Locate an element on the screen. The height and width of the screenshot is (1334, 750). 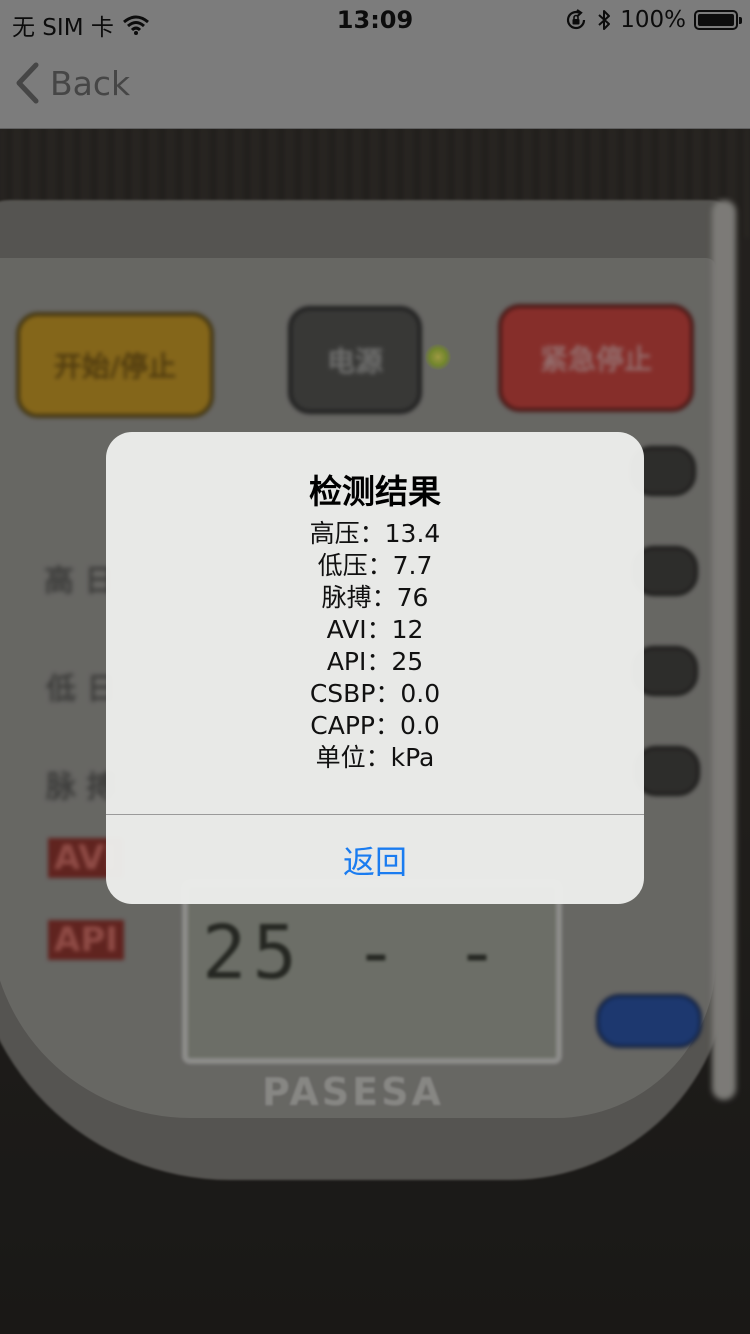
alert-title: 检测结果 is located at coordinates (375, 491).